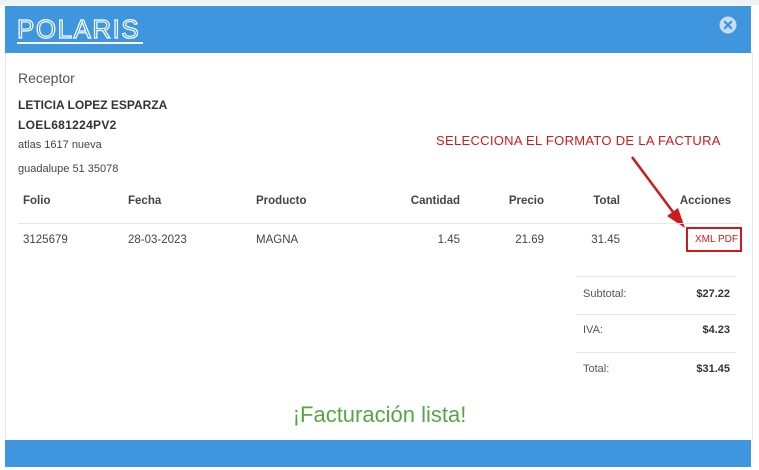  Describe the element at coordinates (605, 240) in the screenshot. I see `cell-total: 31.45` at that location.